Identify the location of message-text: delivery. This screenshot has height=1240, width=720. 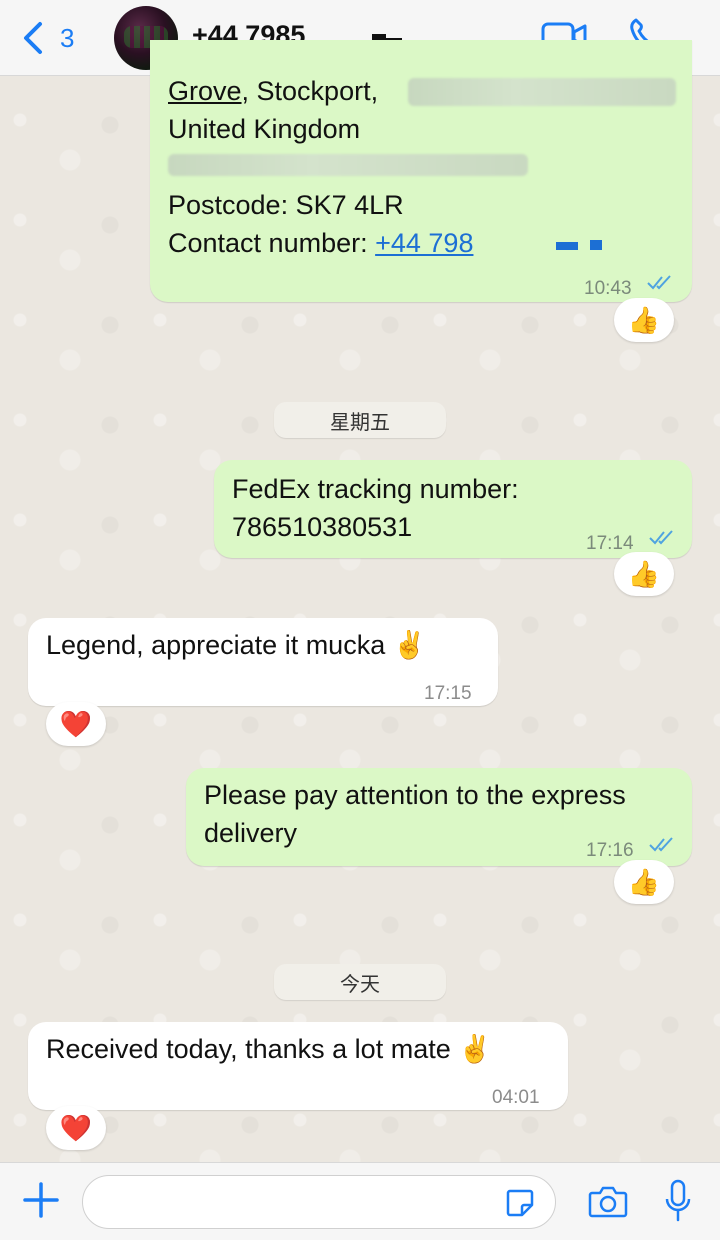
(251, 833).